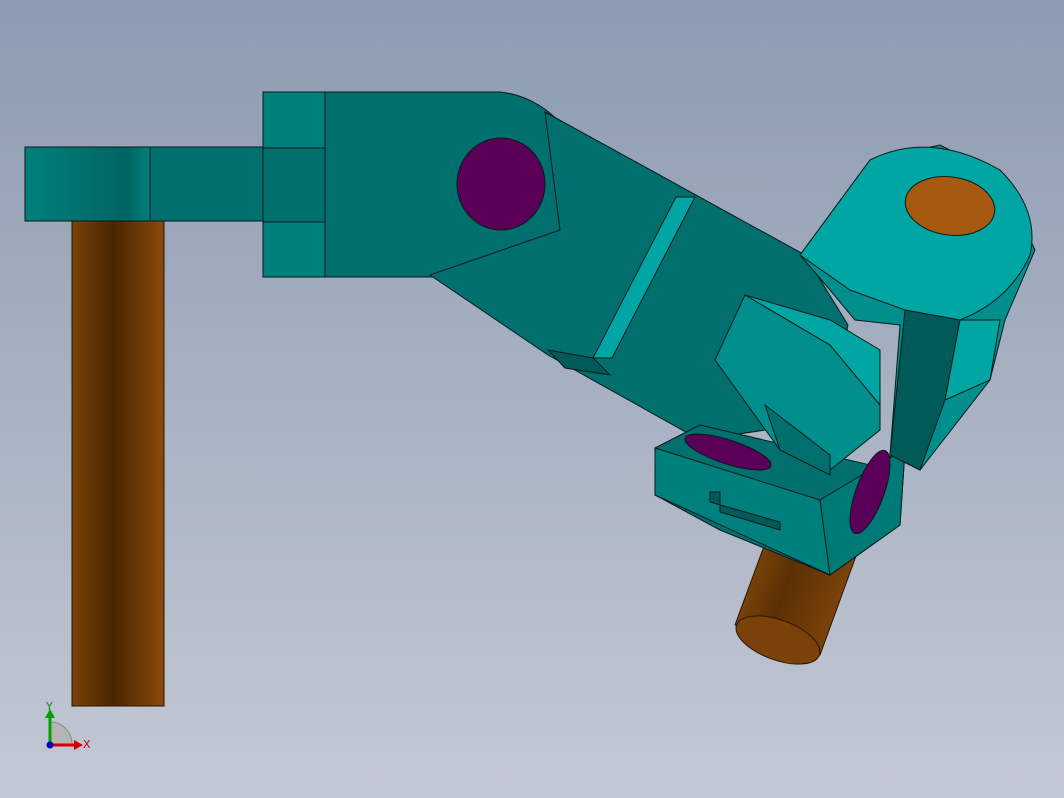 The image size is (1064, 798). What do you see at coordinates (49, 706) in the screenshot?
I see `y-axis-label: Y` at bounding box center [49, 706].